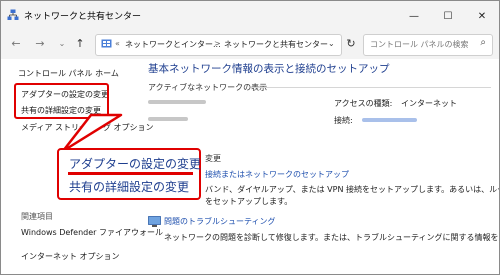 This screenshot has height=275, width=500. I want to click on control-panel-icon, so click(106, 43).